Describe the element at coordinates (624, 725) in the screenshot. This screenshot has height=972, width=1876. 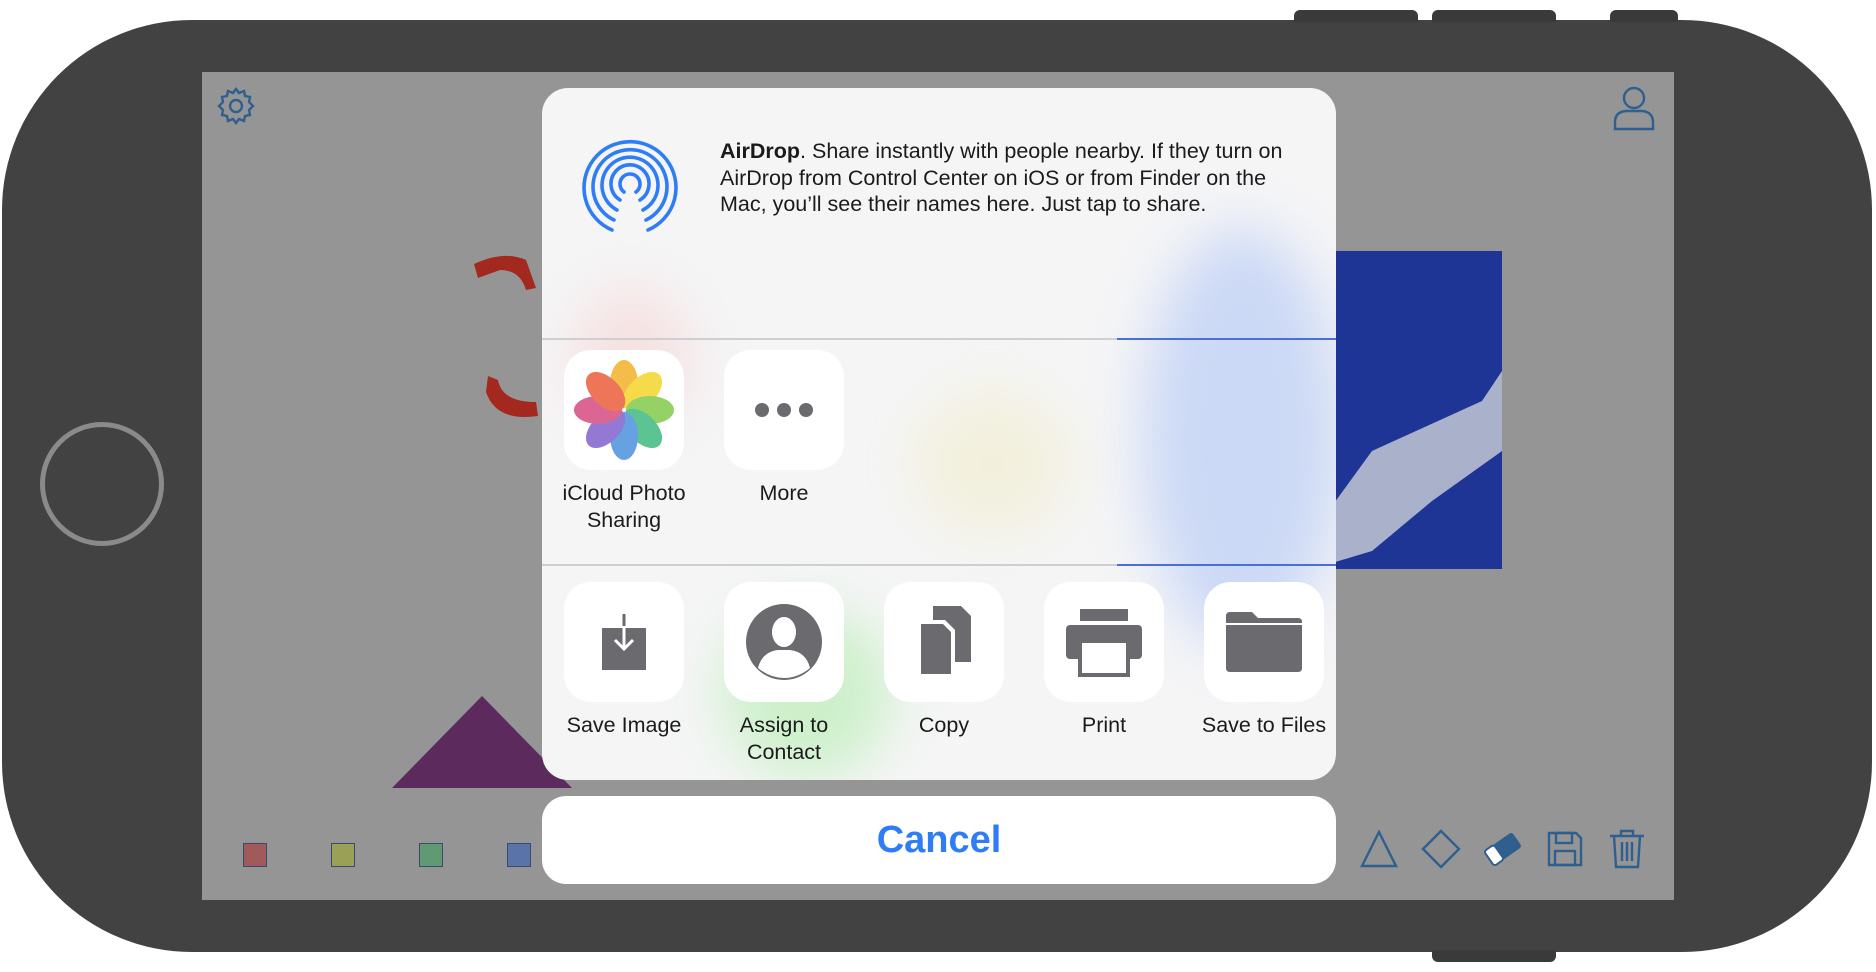
I see `action-label: Save Image` at that location.